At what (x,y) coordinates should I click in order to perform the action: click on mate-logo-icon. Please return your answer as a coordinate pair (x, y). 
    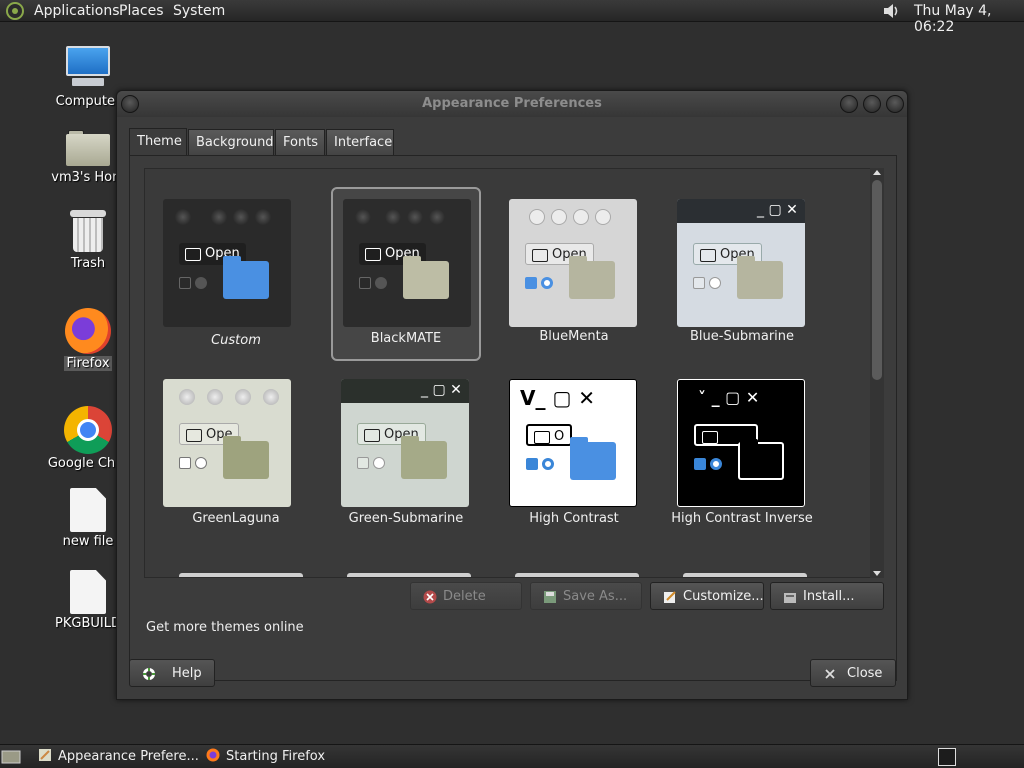
    Looking at the image, I should click on (15, 11).